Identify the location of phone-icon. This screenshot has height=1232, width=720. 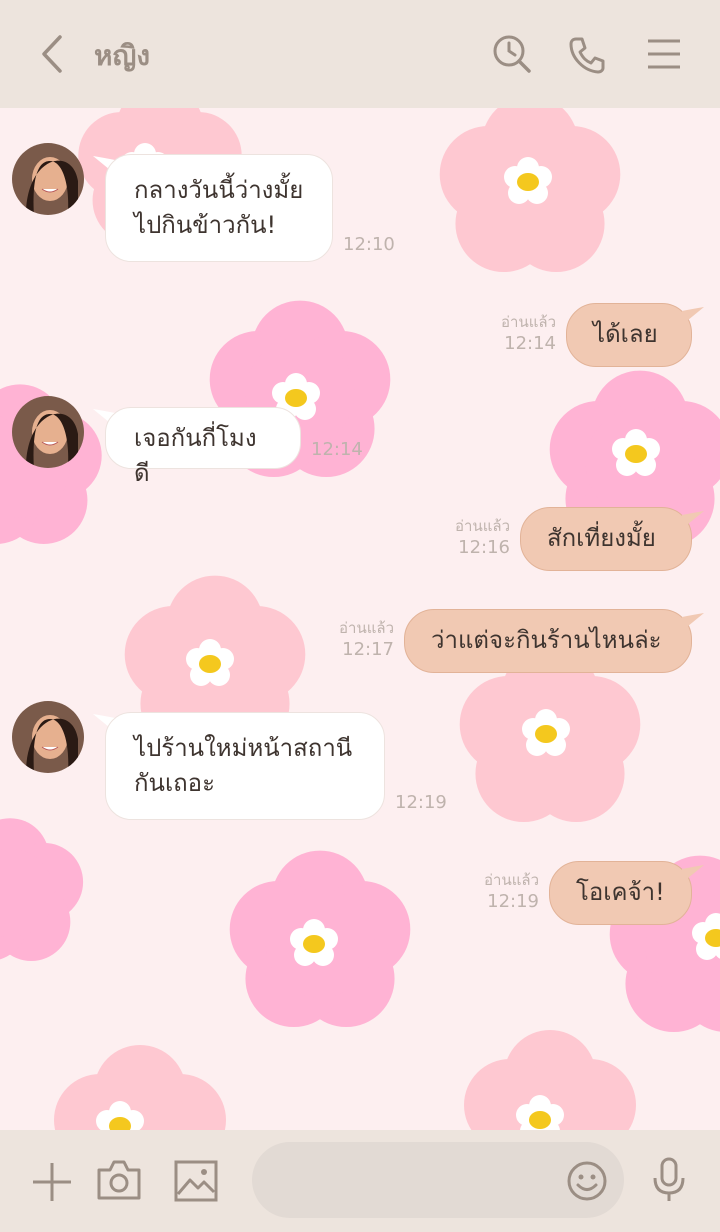
(587, 55).